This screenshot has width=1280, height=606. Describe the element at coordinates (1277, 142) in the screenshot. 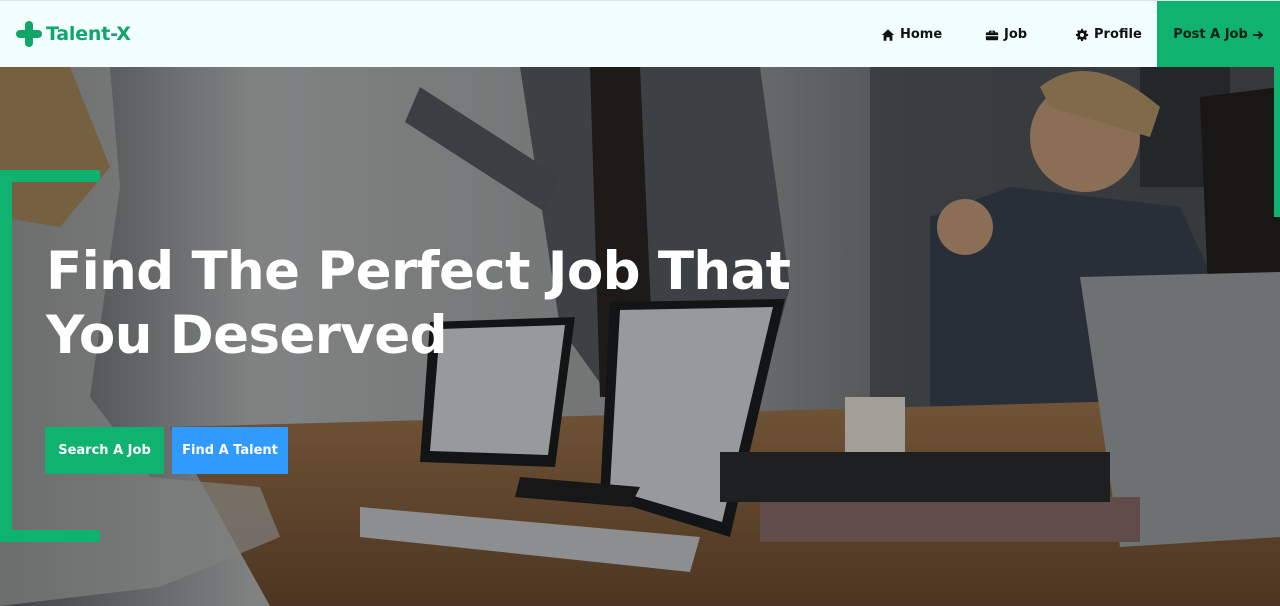

I see `scroll-indicator` at that location.